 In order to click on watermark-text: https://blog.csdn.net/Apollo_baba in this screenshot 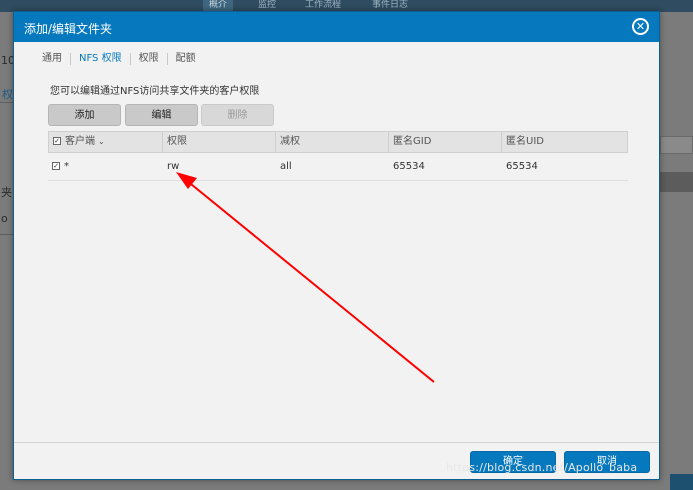, I will do `click(542, 467)`.